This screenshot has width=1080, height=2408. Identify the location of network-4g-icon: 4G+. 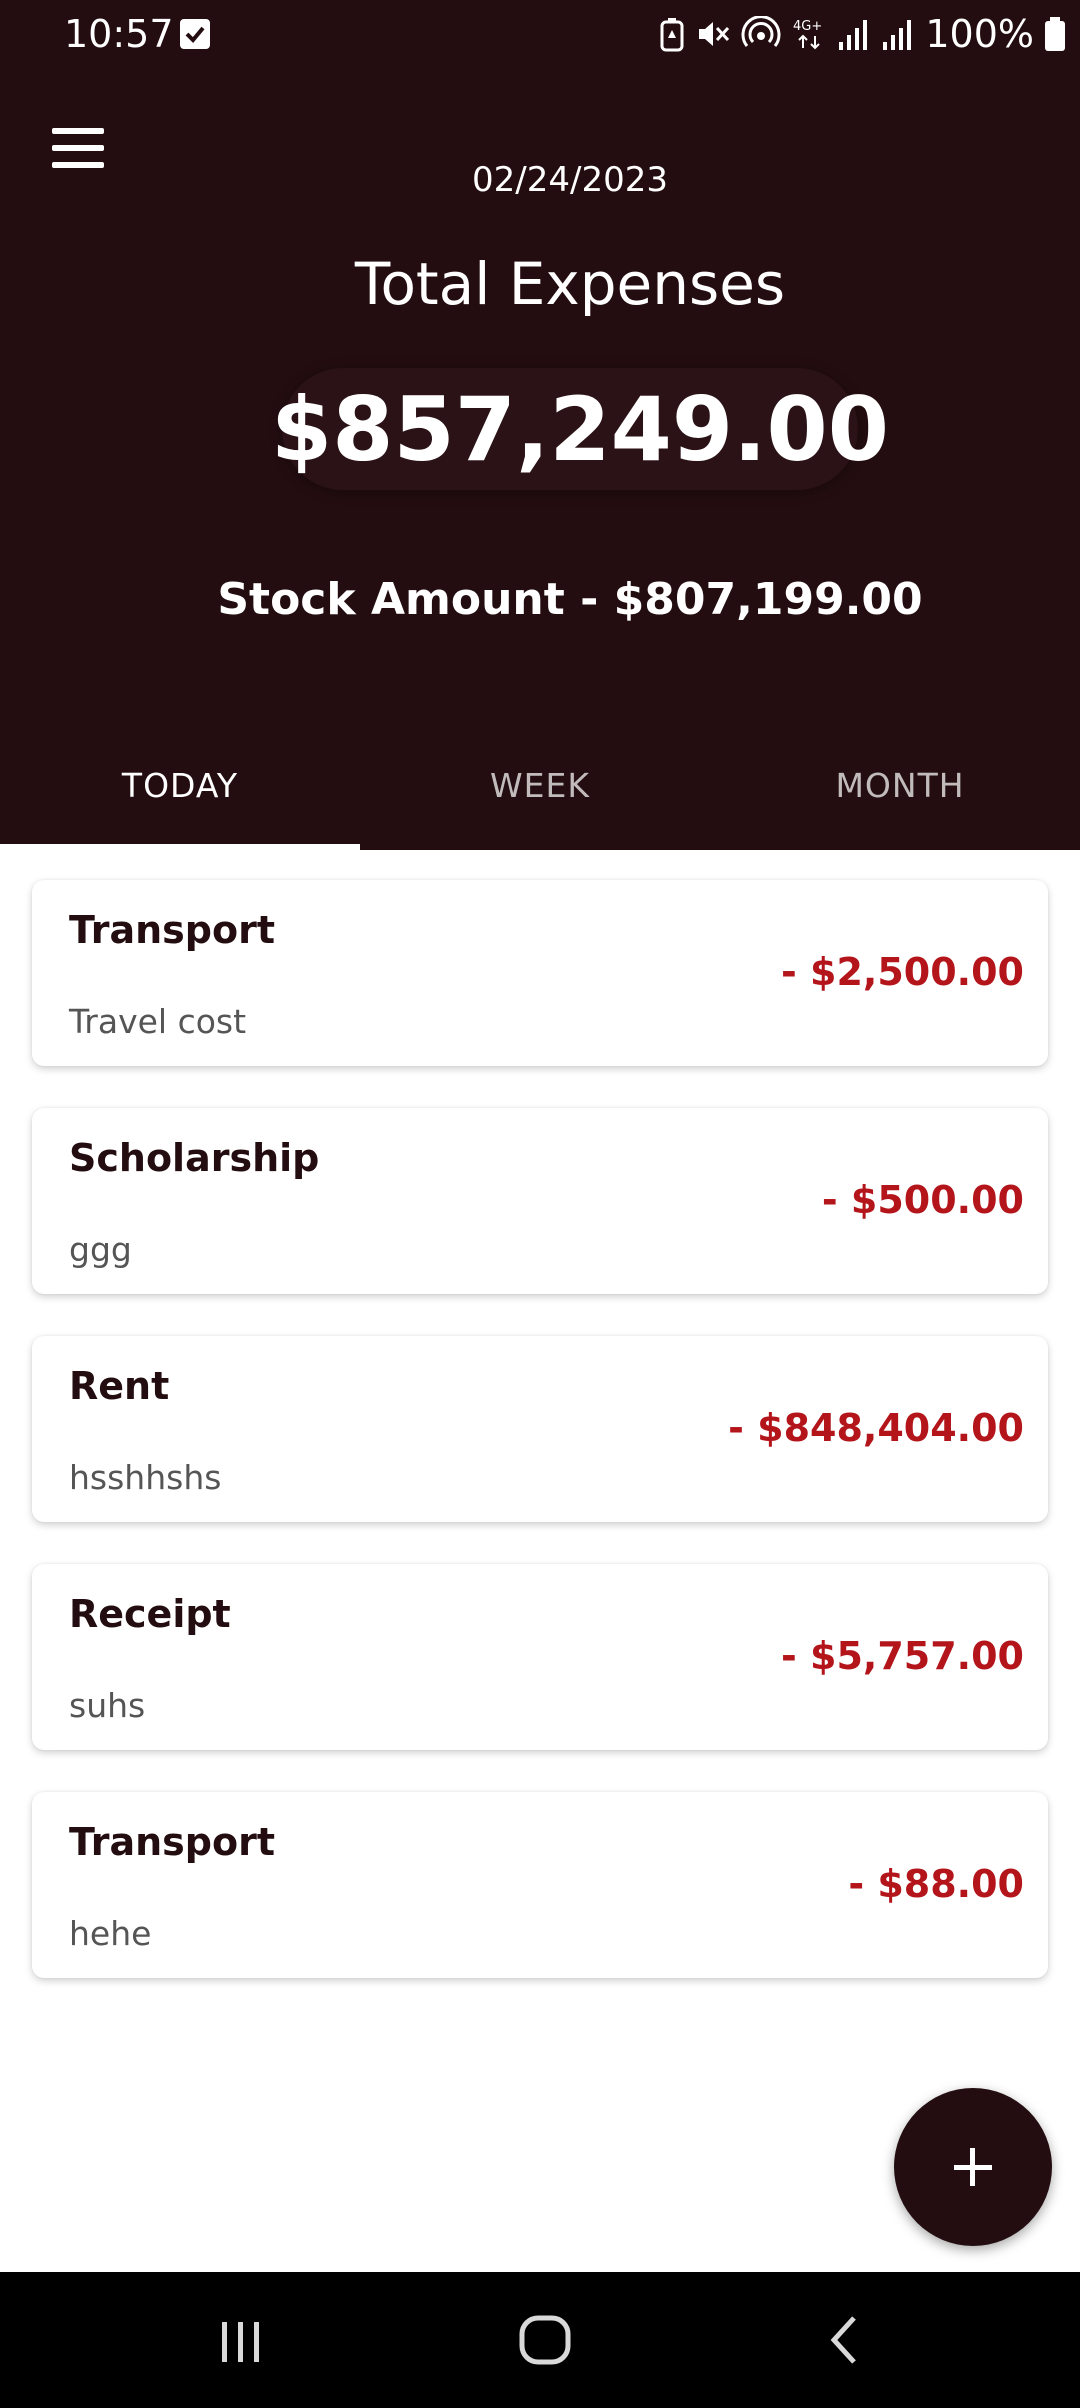
(808, 34).